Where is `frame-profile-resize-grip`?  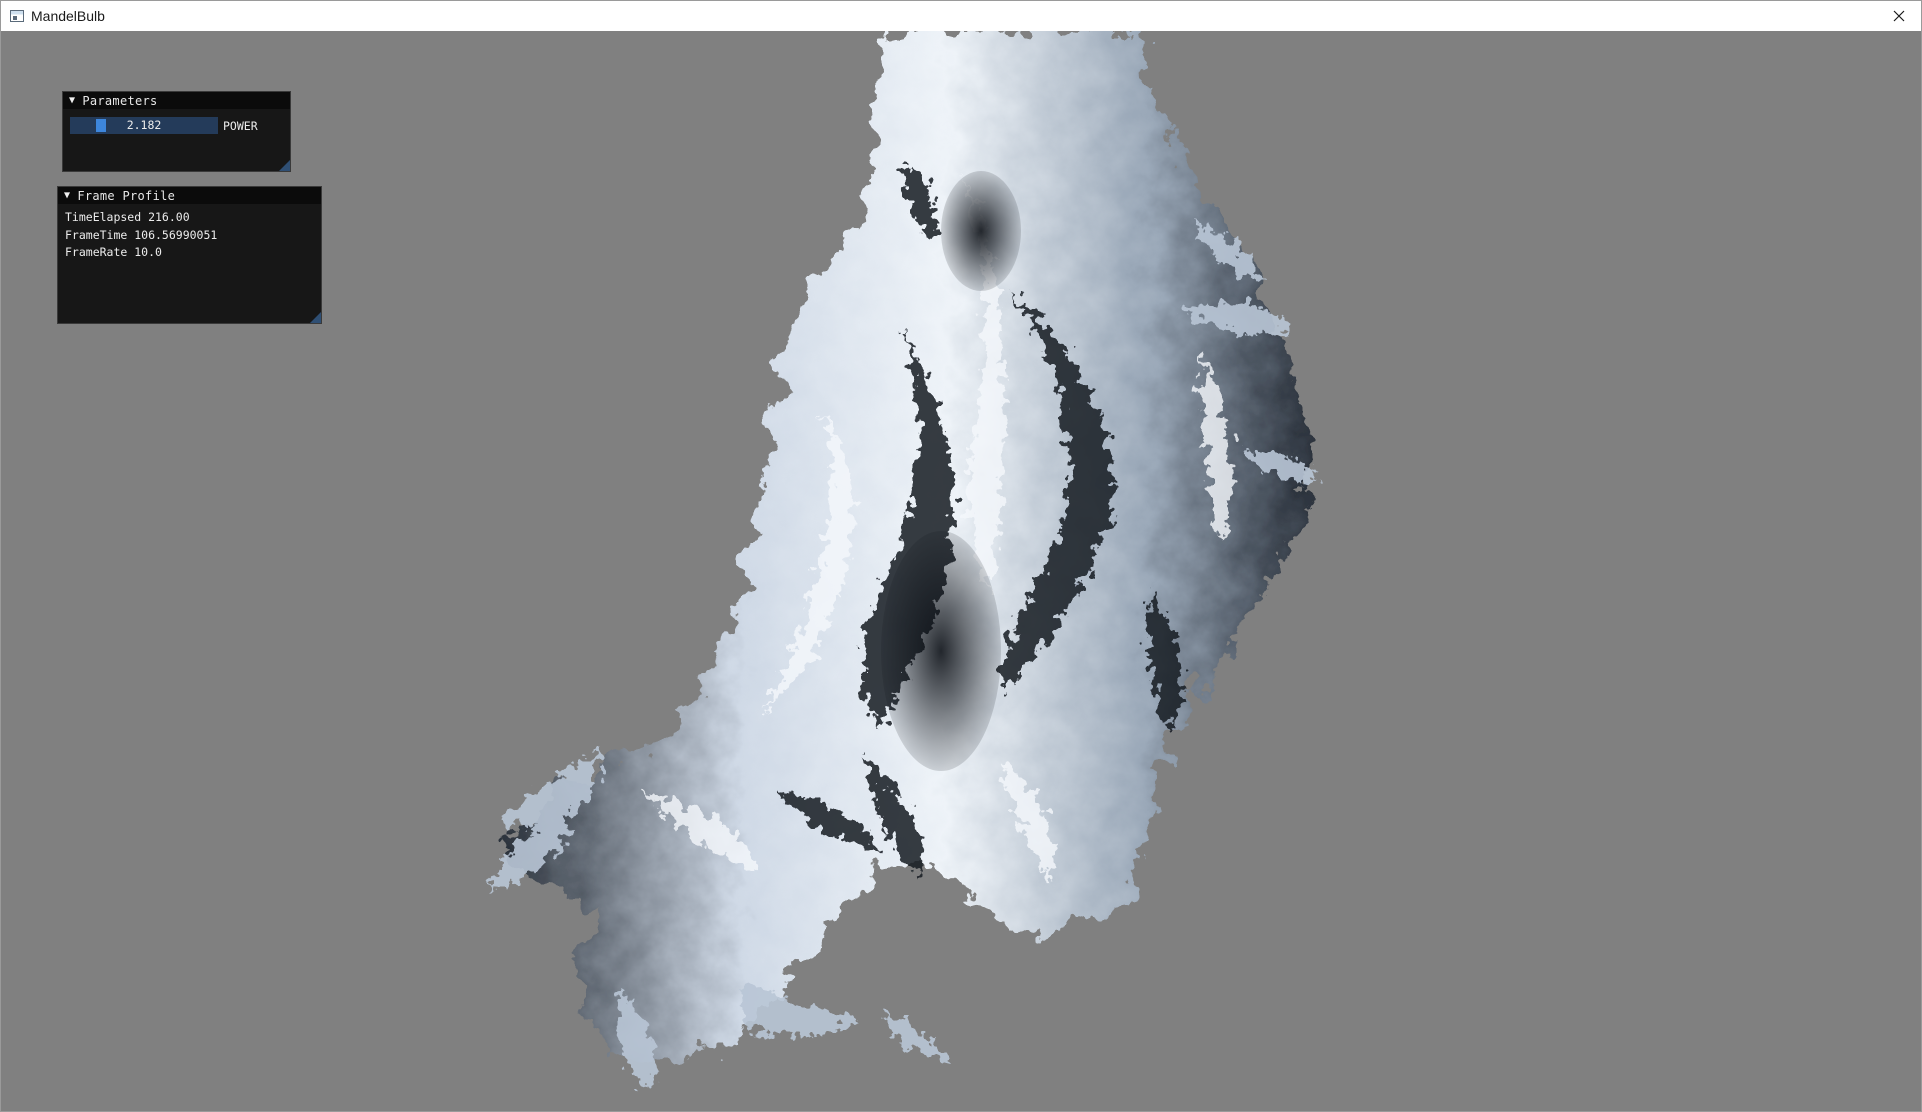 frame-profile-resize-grip is located at coordinates (315, 317).